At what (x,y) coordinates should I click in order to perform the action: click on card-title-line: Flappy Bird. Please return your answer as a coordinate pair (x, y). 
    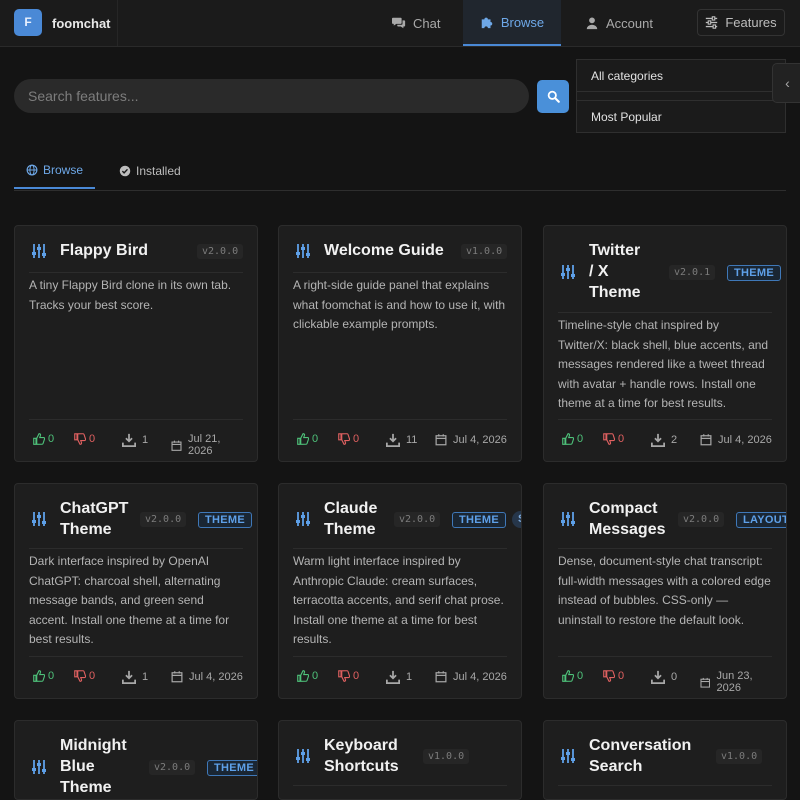
    Looking at the image, I should click on (104, 250).